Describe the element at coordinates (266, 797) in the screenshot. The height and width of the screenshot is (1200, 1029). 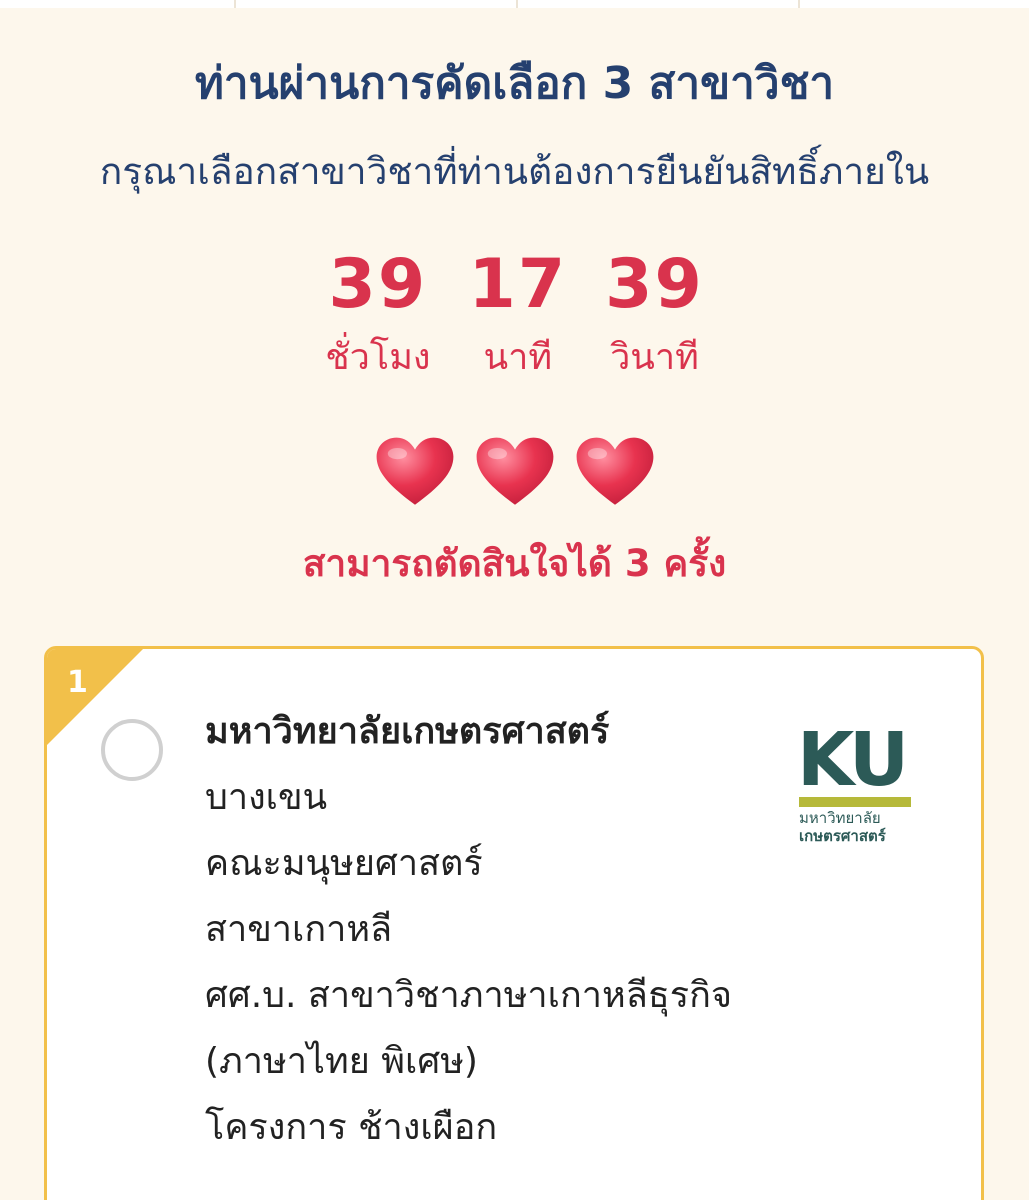
I see `campus-name: บางเขน` at that location.